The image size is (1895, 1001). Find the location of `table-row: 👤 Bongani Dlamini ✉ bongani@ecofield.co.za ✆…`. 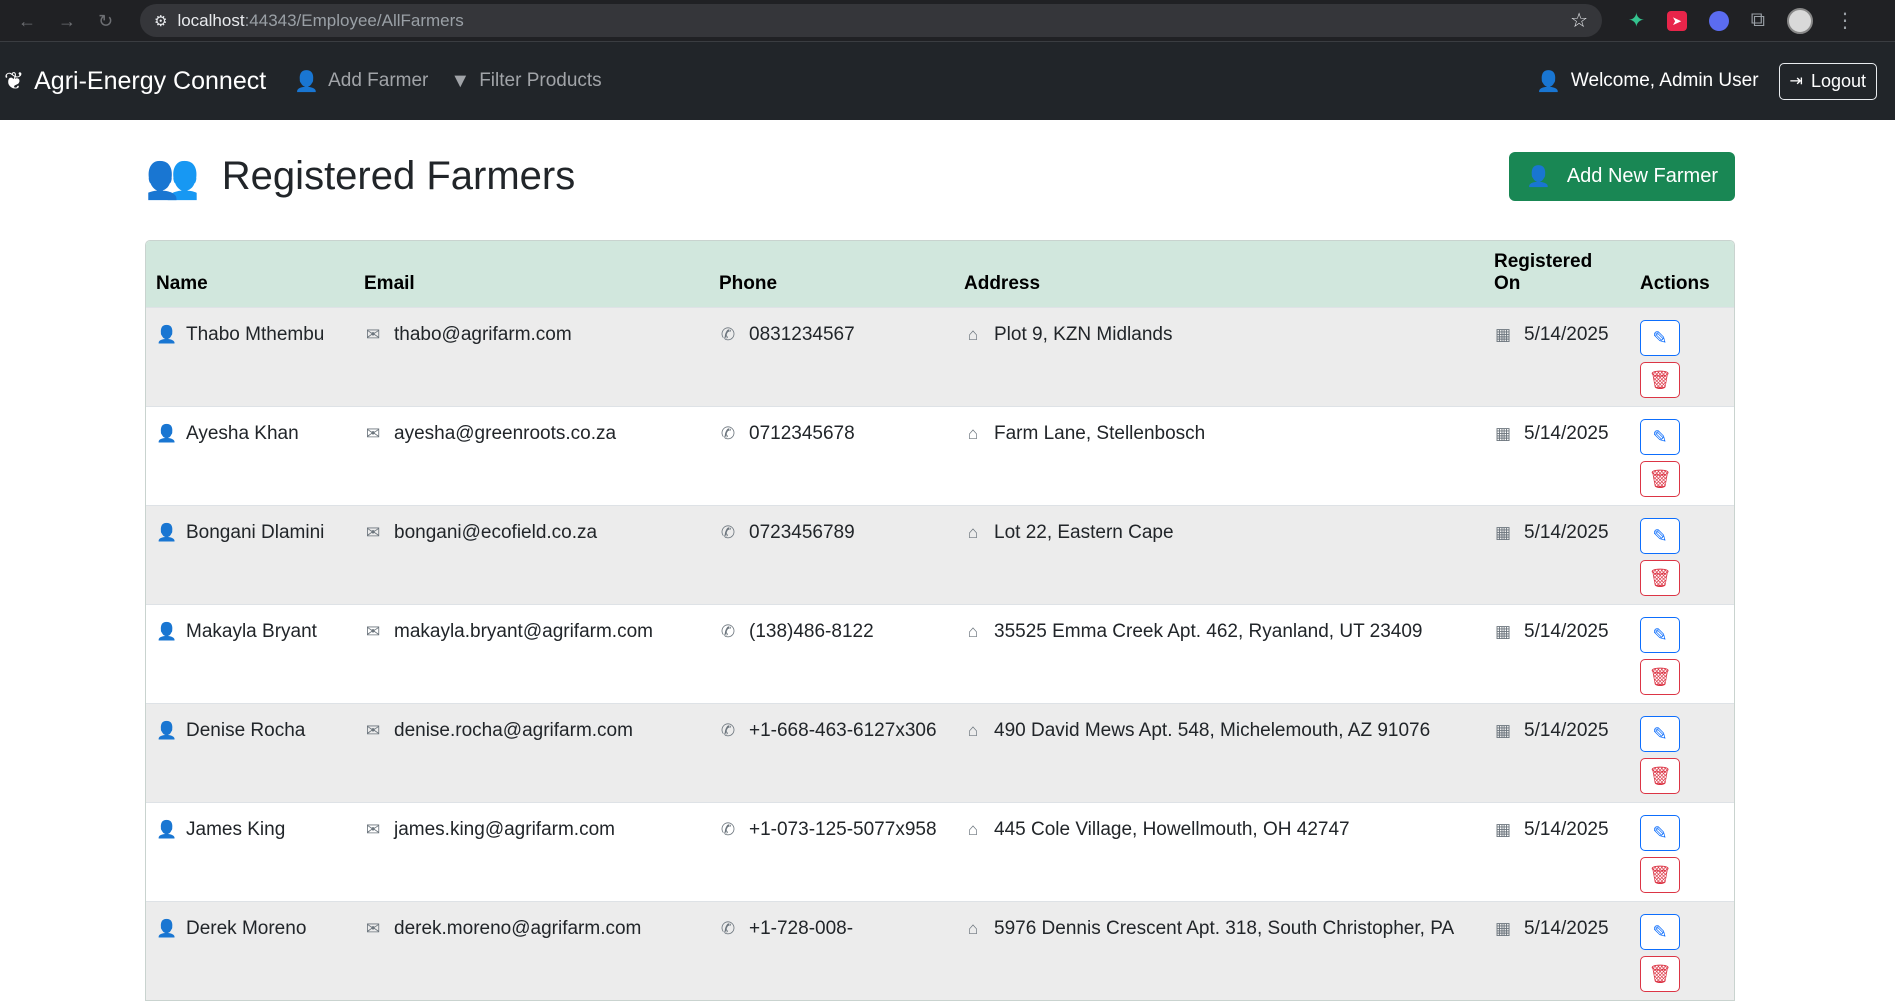

table-row: 👤 Bongani Dlamini ✉ bongani@ecofield.co.za ✆… is located at coordinates (940, 555).